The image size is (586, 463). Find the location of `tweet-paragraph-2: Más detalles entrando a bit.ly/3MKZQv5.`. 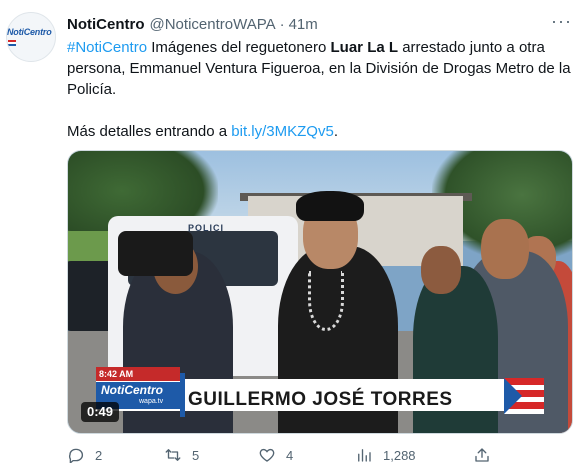

tweet-paragraph-2: Más detalles entrando a bit.ly/3MKZQv5. is located at coordinates (319, 131).